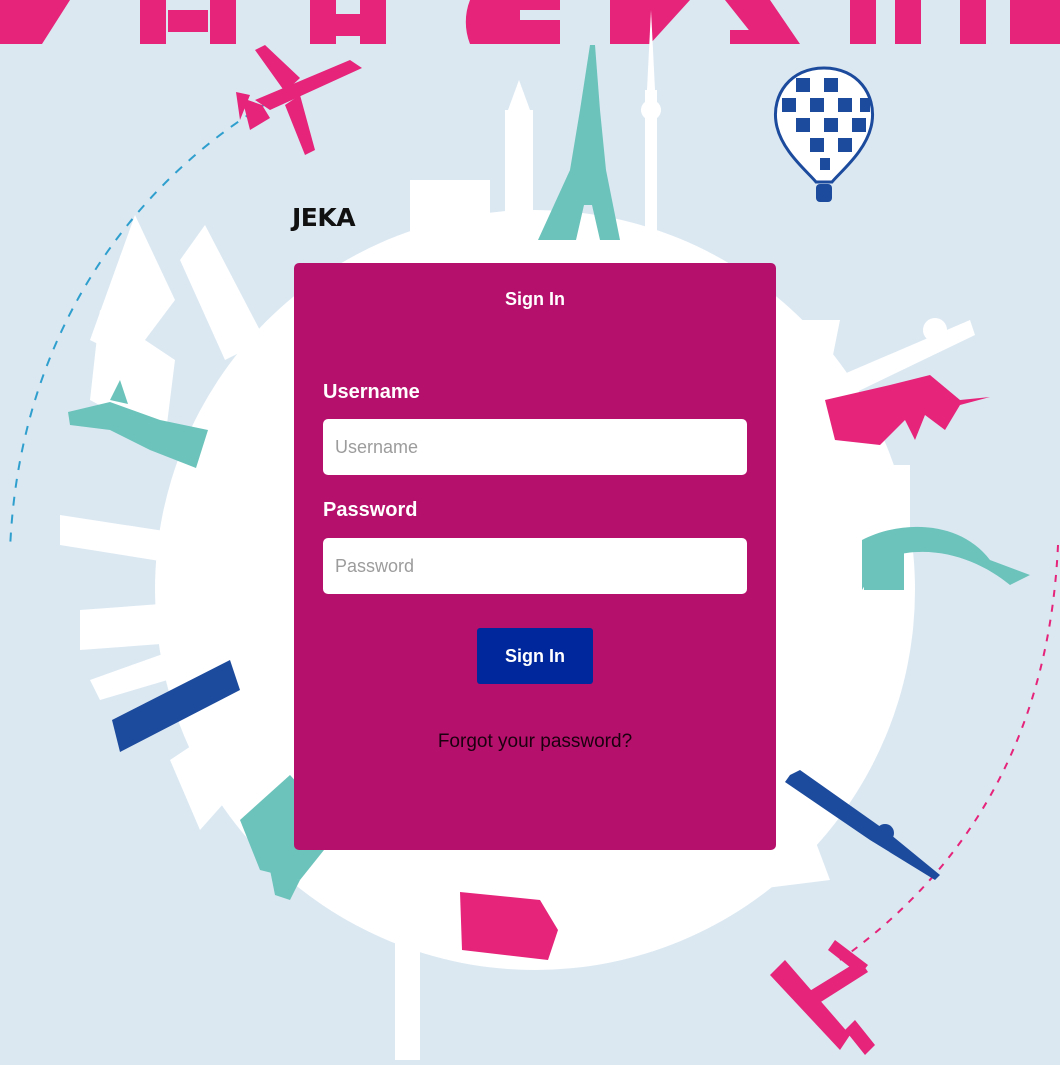  What do you see at coordinates (370, 510) in the screenshot?
I see `password-label: Password` at bounding box center [370, 510].